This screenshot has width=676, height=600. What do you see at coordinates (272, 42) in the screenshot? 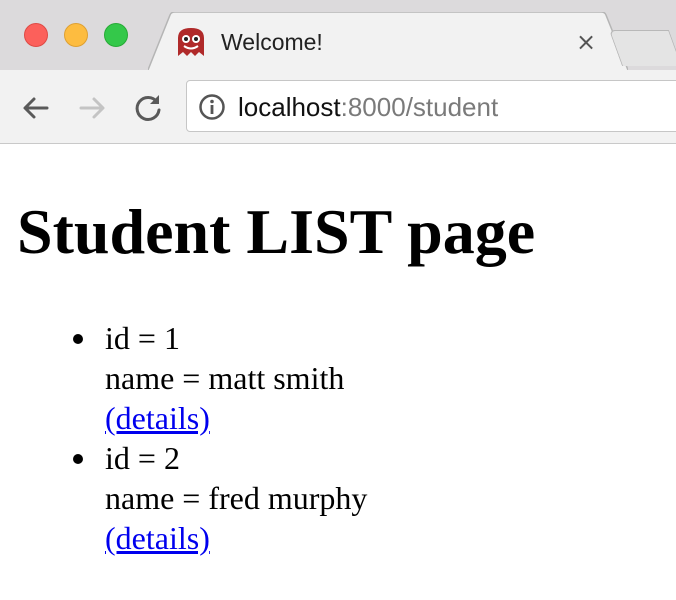
I see `tab-title: Welcome!` at bounding box center [272, 42].